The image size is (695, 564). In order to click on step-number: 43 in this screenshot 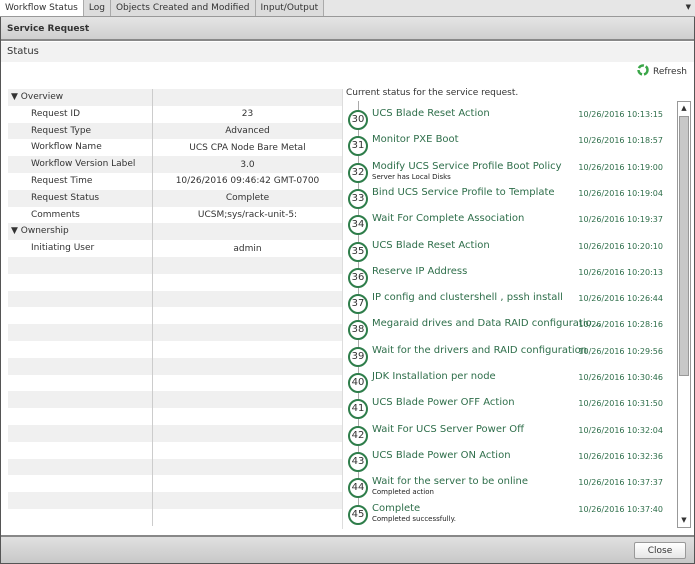, I will do `click(358, 461)`.